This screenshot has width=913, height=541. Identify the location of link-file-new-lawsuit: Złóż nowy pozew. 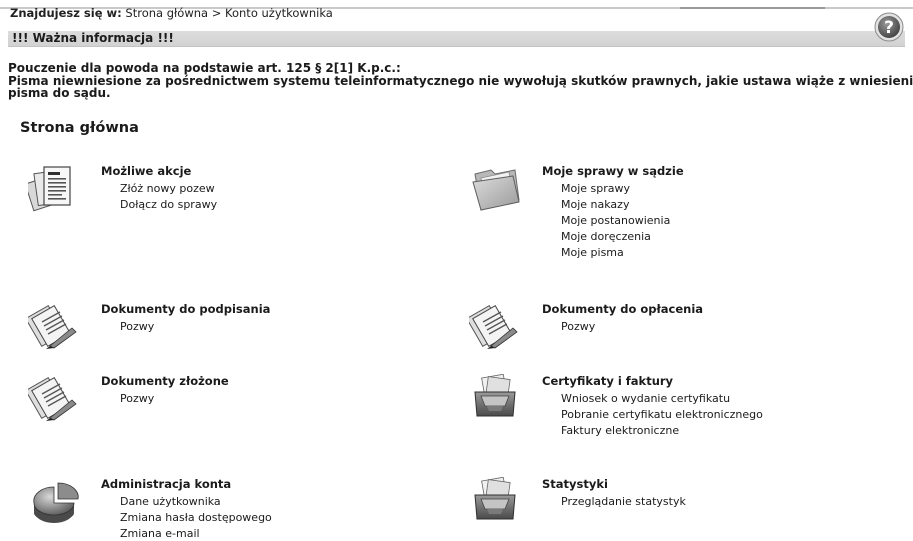
(167, 189).